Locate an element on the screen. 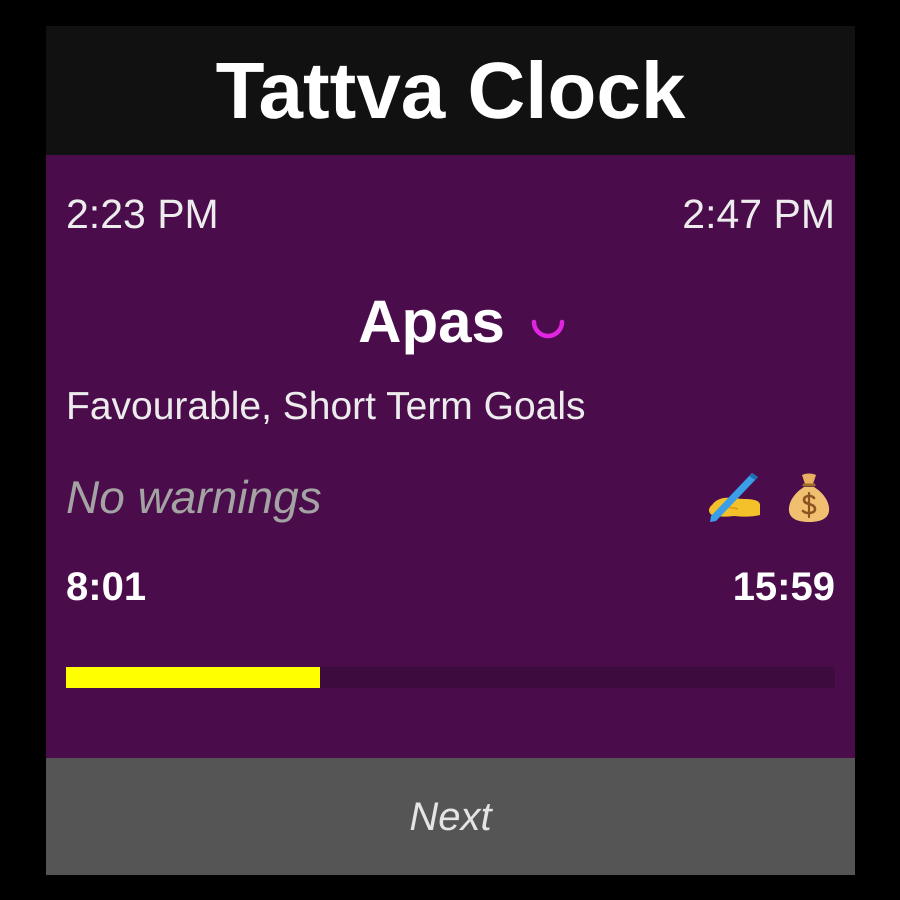 The image size is (900, 900). end-time: 2:47 PM is located at coordinates (758, 214).